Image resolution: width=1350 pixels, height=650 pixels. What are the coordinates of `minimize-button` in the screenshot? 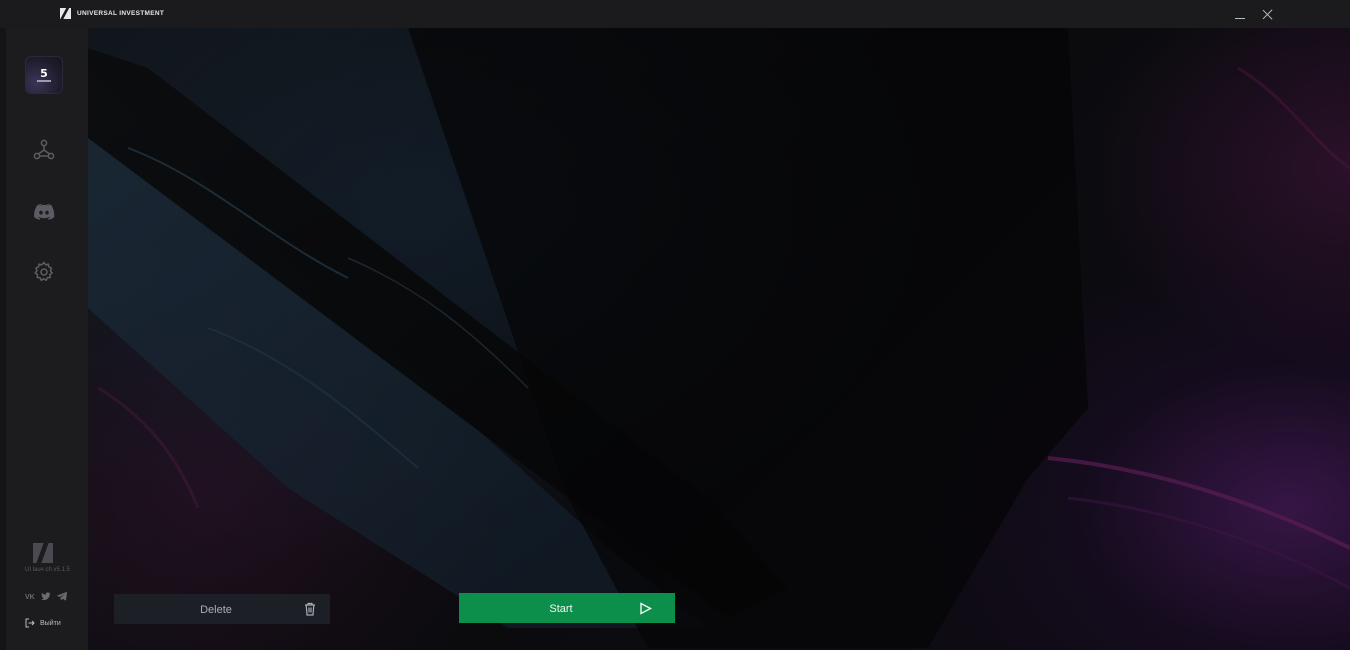 It's located at (1240, 14).